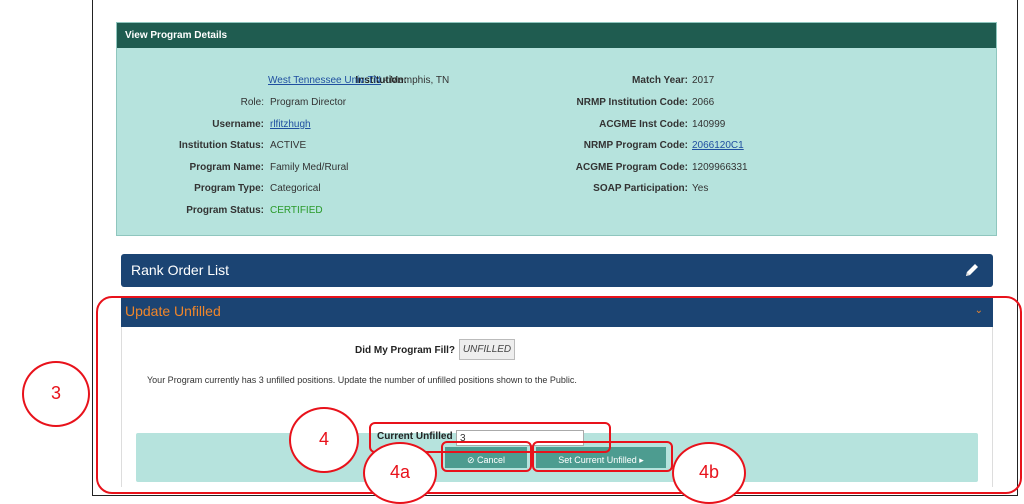 This screenshot has height=504, width=1024. What do you see at coordinates (225, 210) in the screenshot?
I see `program-status-label: Program Status:` at bounding box center [225, 210].